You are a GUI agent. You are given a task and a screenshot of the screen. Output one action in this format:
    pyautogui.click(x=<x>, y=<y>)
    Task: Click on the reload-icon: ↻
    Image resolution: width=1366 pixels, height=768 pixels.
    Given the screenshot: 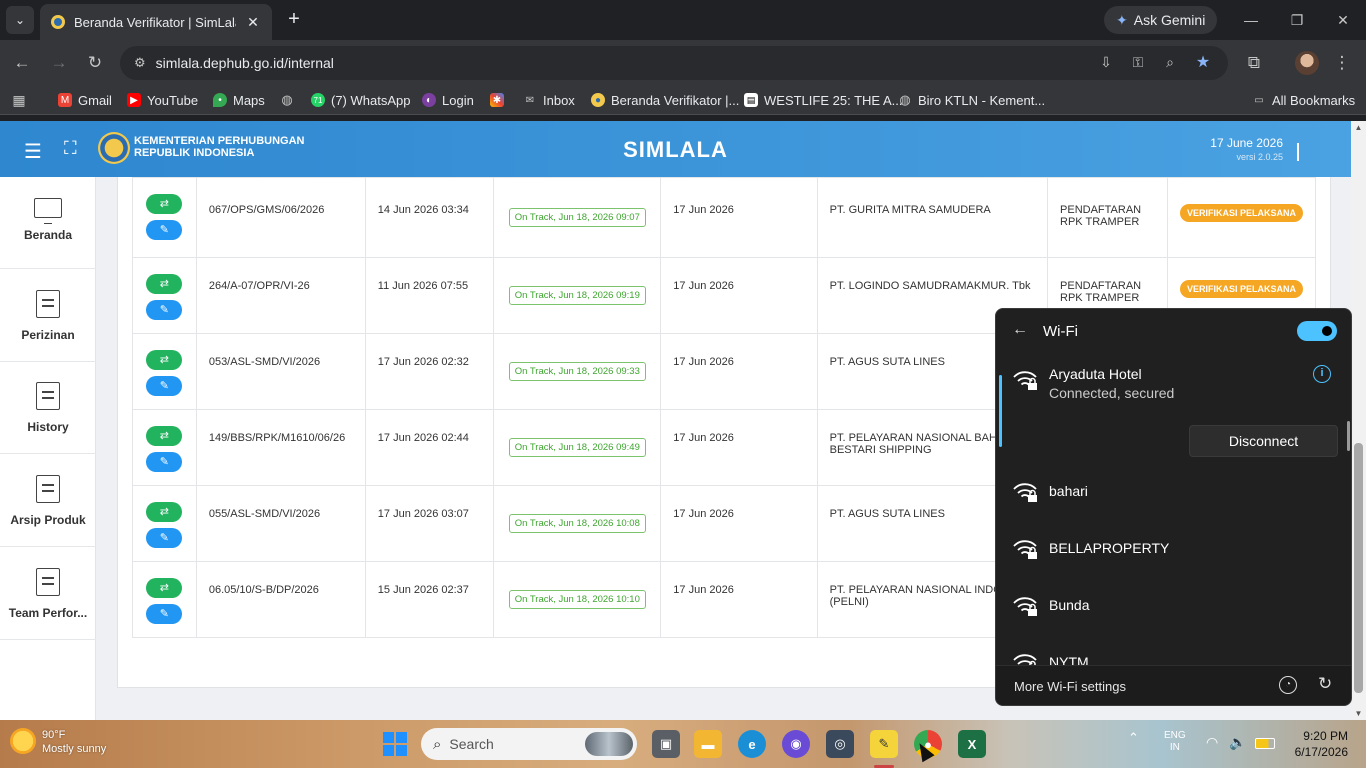 What is the action you would take?
    pyautogui.click(x=95, y=63)
    